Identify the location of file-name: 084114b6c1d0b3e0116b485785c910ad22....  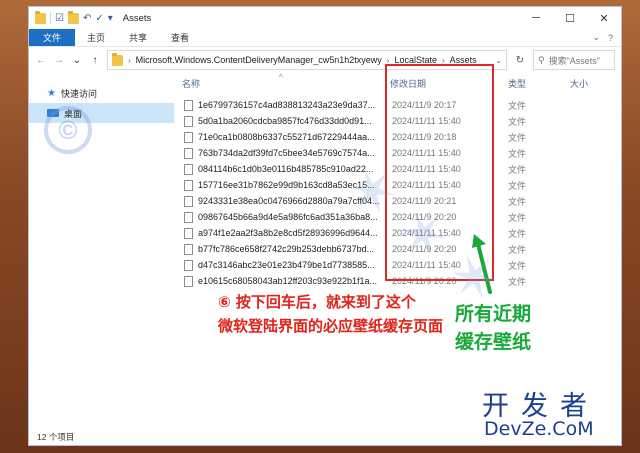
(286, 169).